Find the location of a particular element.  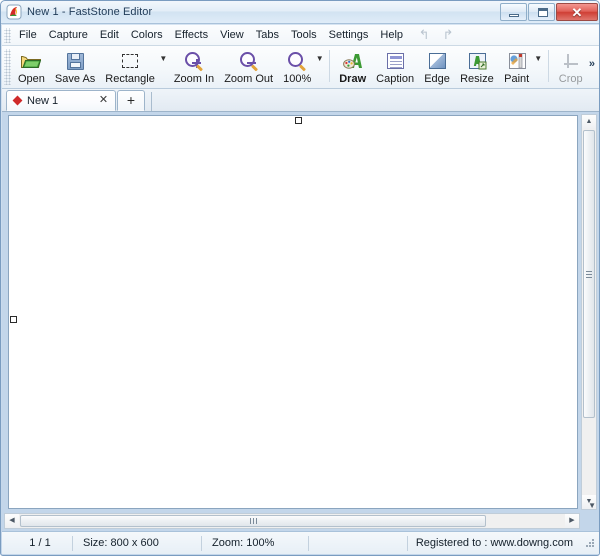

status-right-group: Registered to : www.downg.com is located at coordinates (502, 543).